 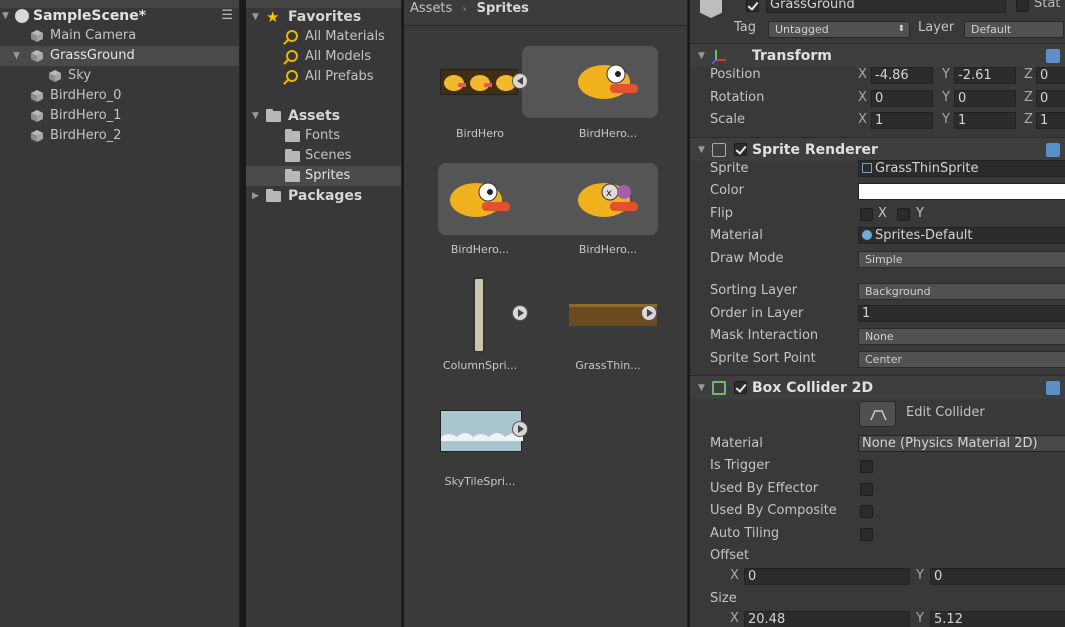 I want to click on tag-dropdown: Untagged ⬍, so click(x=839, y=29).